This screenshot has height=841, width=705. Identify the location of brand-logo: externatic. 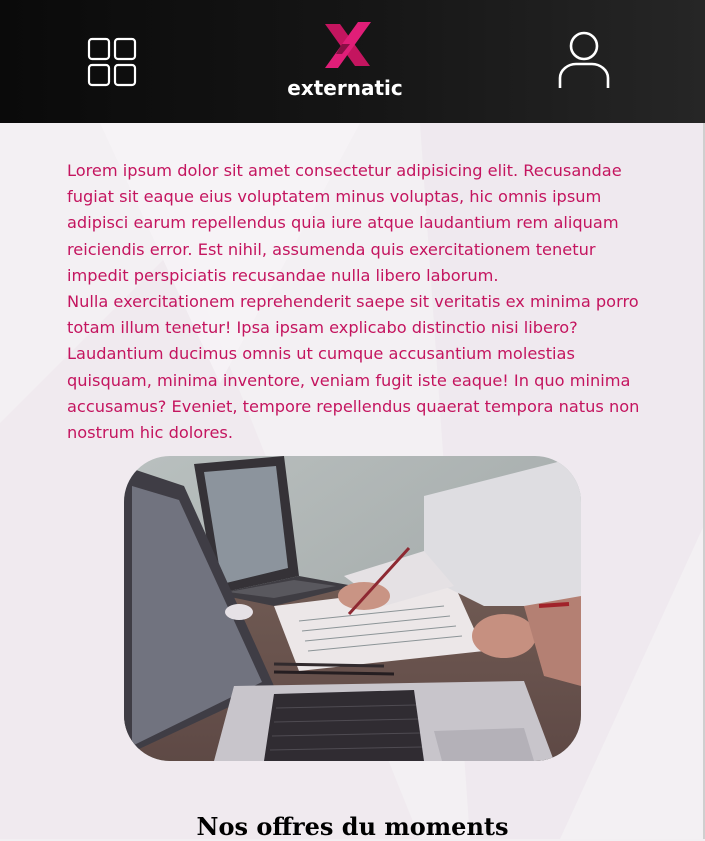
(345, 61).